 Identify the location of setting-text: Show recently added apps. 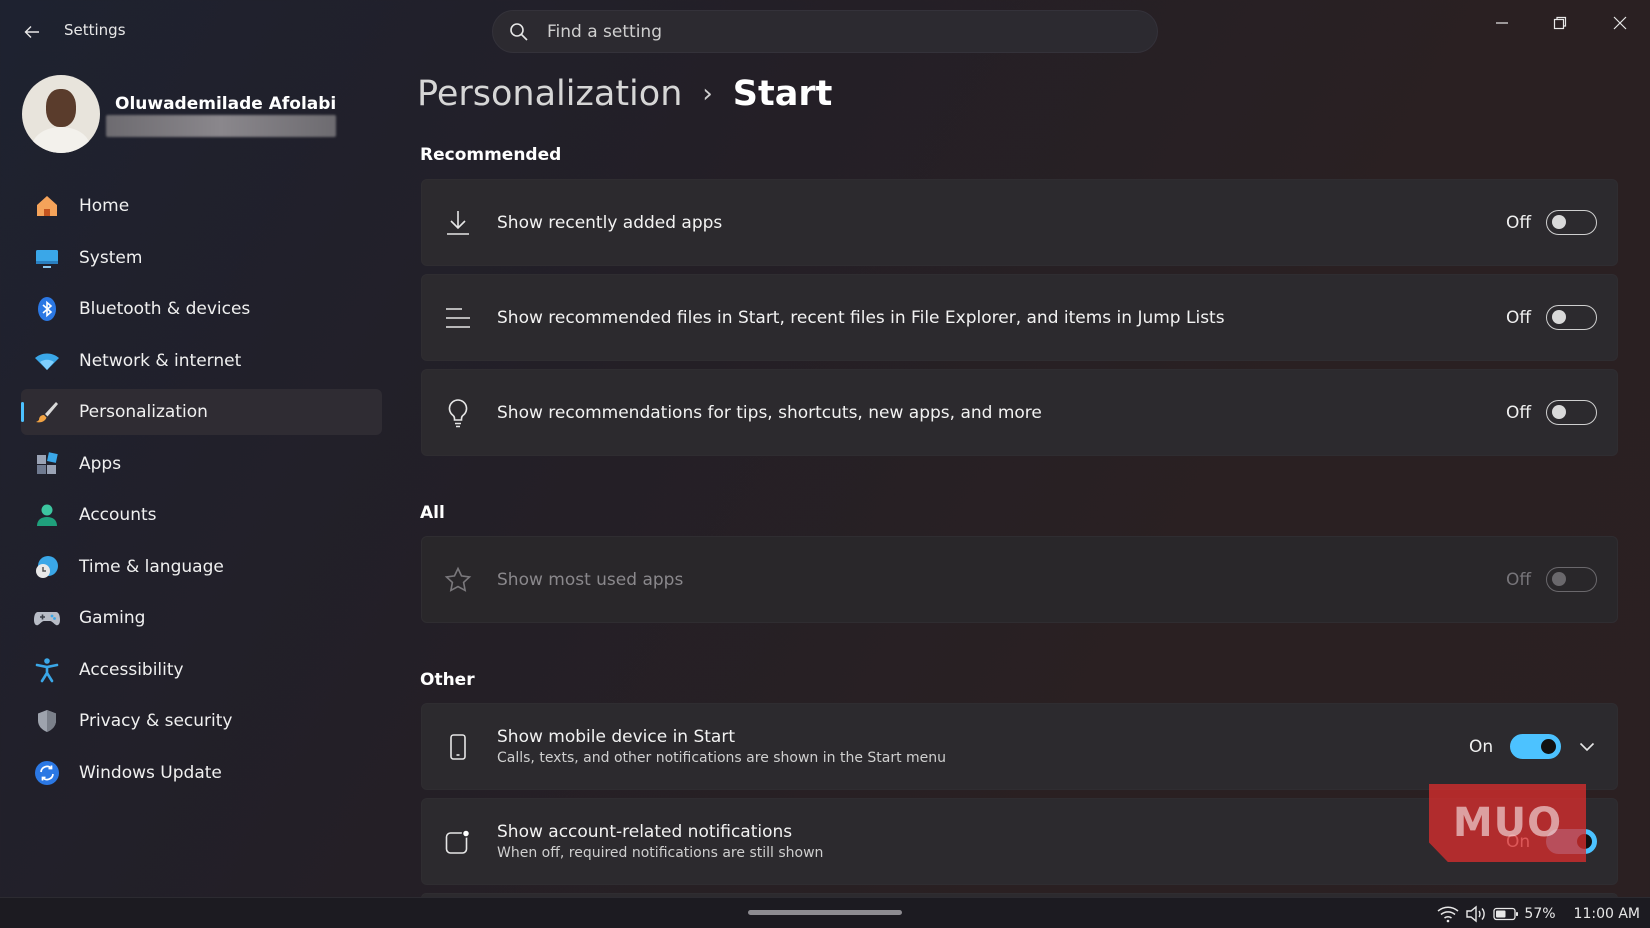
(609, 223).